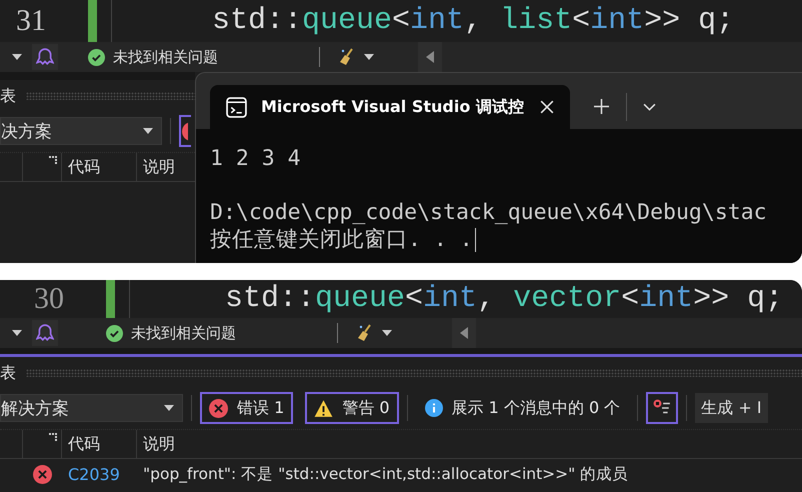 The height and width of the screenshot is (492, 802). What do you see at coordinates (256, 158) in the screenshot?
I see `console-output: 1 2 3 4` at bounding box center [256, 158].